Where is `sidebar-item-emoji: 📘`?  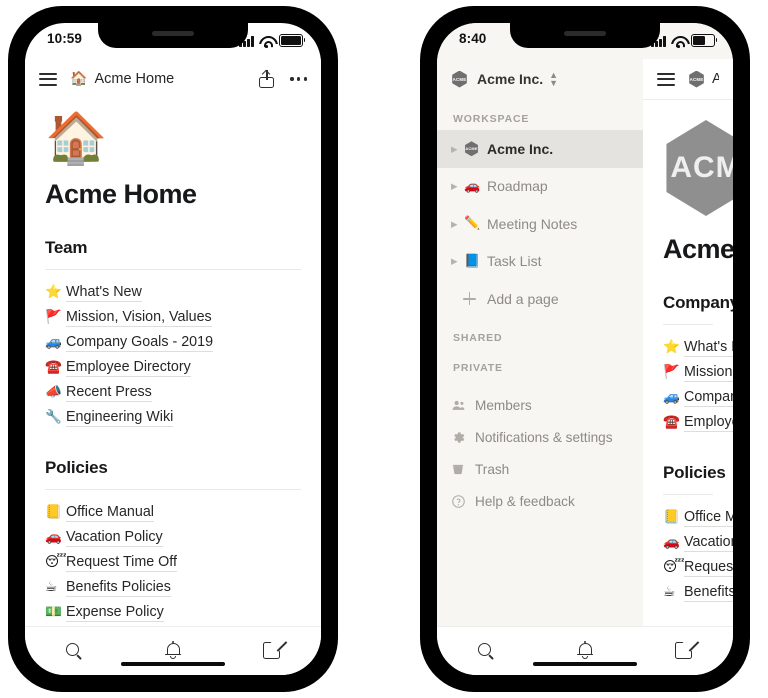
sidebar-item-emoji: 📘 is located at coordinates (472, 261).